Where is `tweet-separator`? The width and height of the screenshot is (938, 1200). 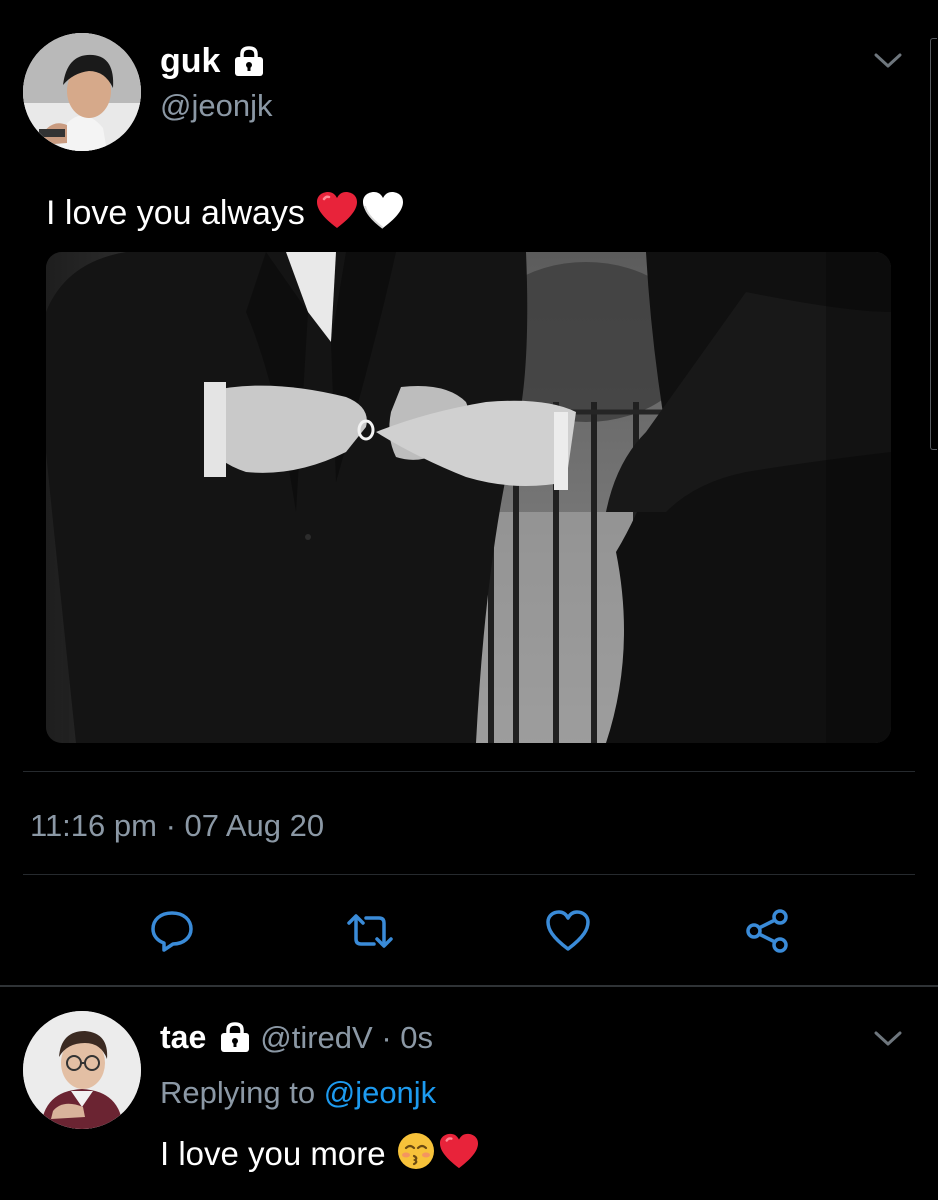 tweet-separator is located at coordinates (469, 986).